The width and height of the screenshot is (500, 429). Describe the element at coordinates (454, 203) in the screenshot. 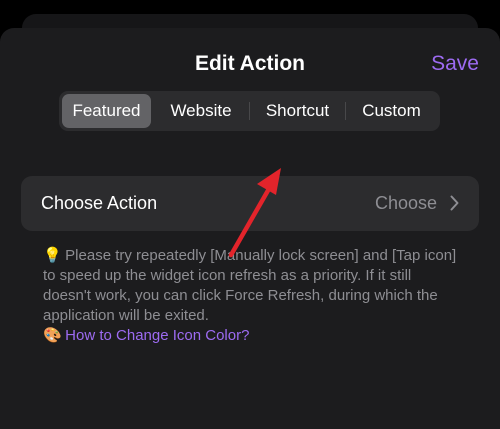

I see `chevron-right-icon` at that location.